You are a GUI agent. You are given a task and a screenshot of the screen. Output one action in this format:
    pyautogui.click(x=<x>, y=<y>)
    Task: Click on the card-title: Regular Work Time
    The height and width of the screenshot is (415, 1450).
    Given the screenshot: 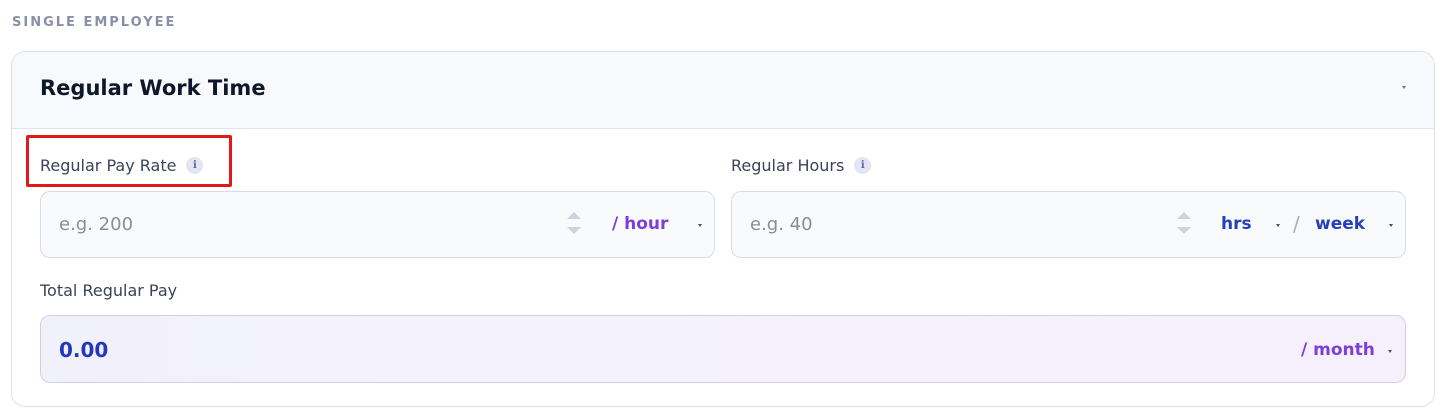 What is the action you would take?
    pyautogui.click(x=153, y=88)
    